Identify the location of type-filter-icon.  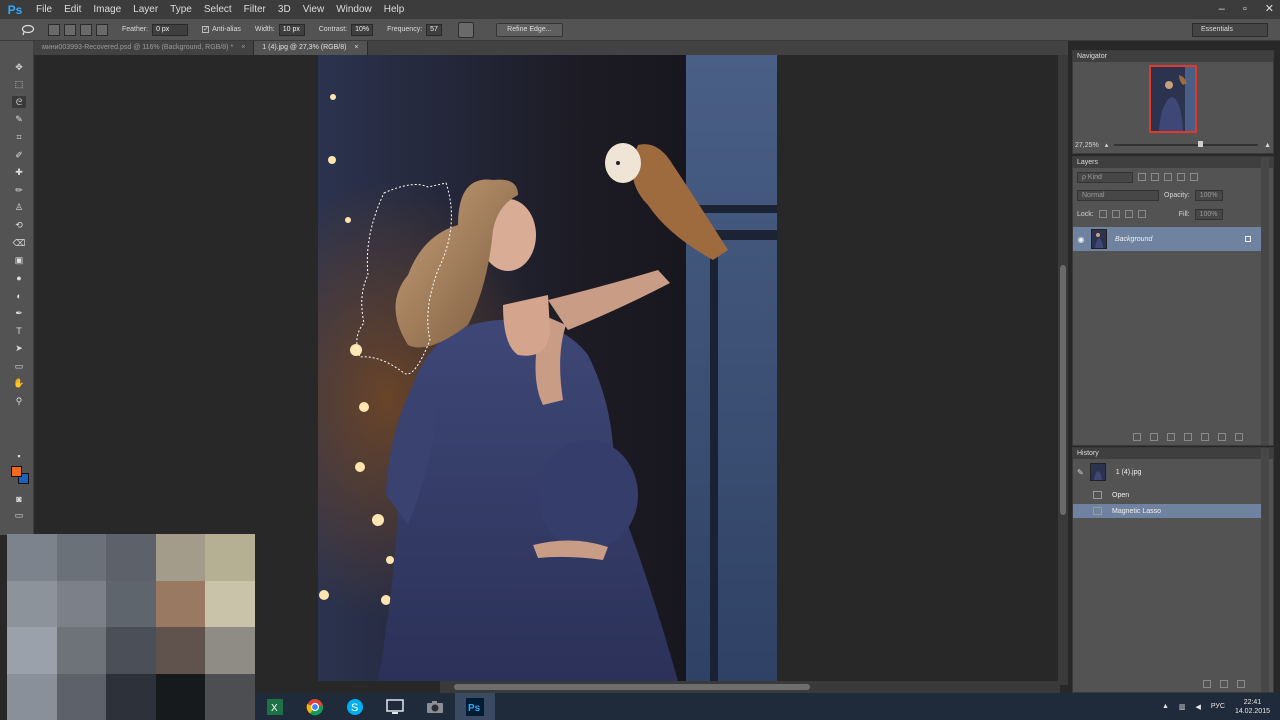
(1168, 177).